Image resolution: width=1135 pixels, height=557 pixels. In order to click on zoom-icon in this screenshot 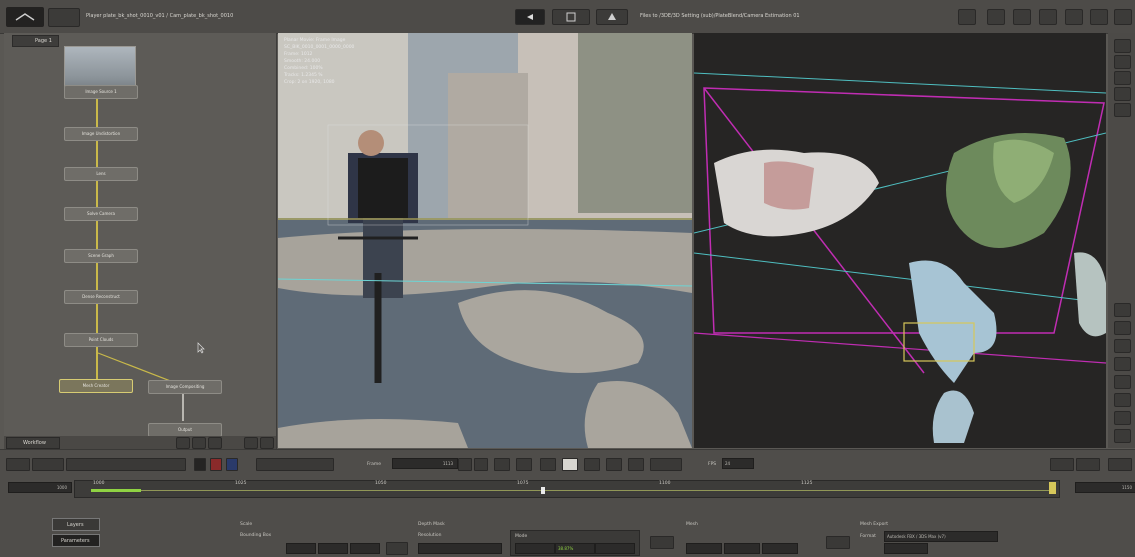, I will do `click(1122, 382)`.